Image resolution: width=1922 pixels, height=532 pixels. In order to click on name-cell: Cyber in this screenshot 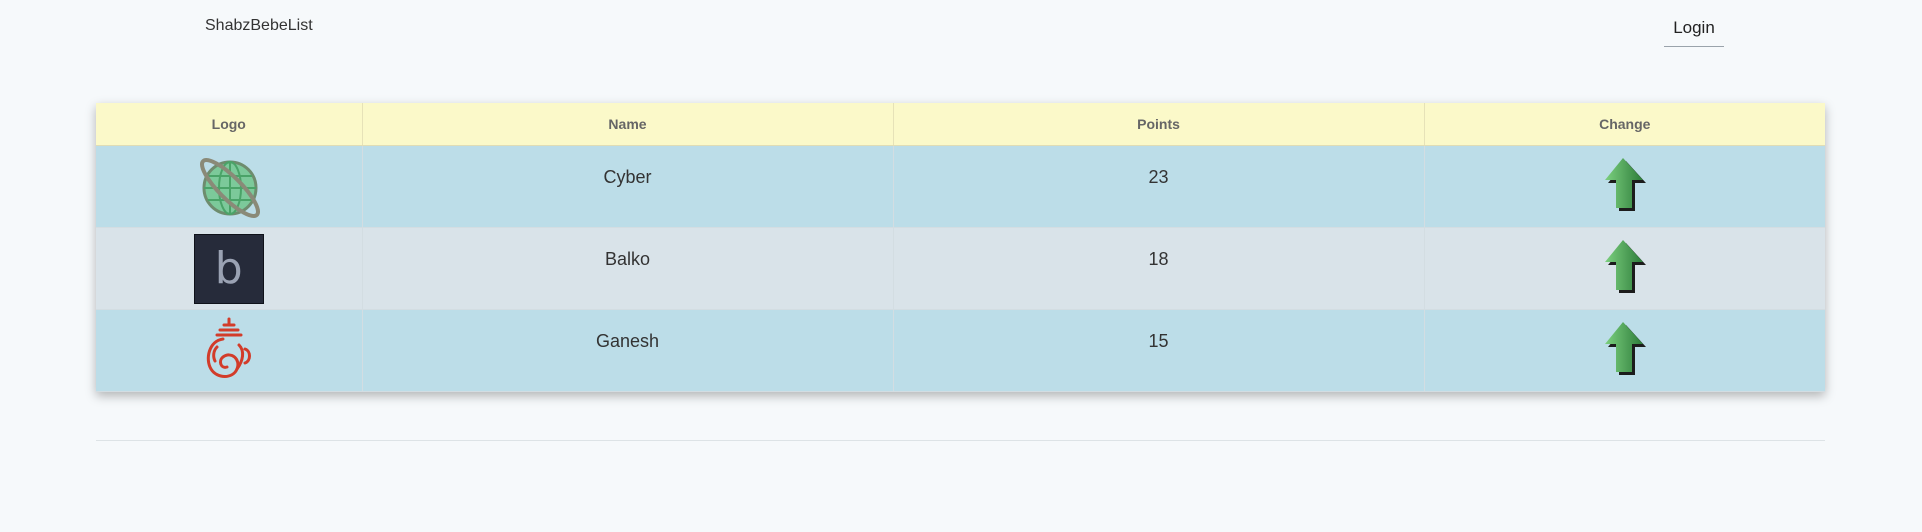, I will do `click(628, 186)`.